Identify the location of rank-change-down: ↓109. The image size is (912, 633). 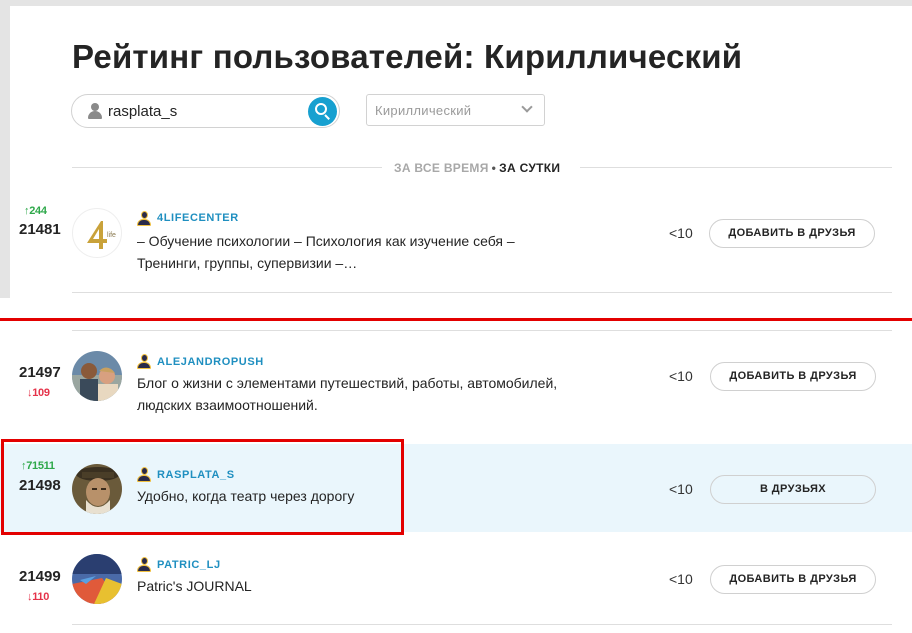
(38, 393).